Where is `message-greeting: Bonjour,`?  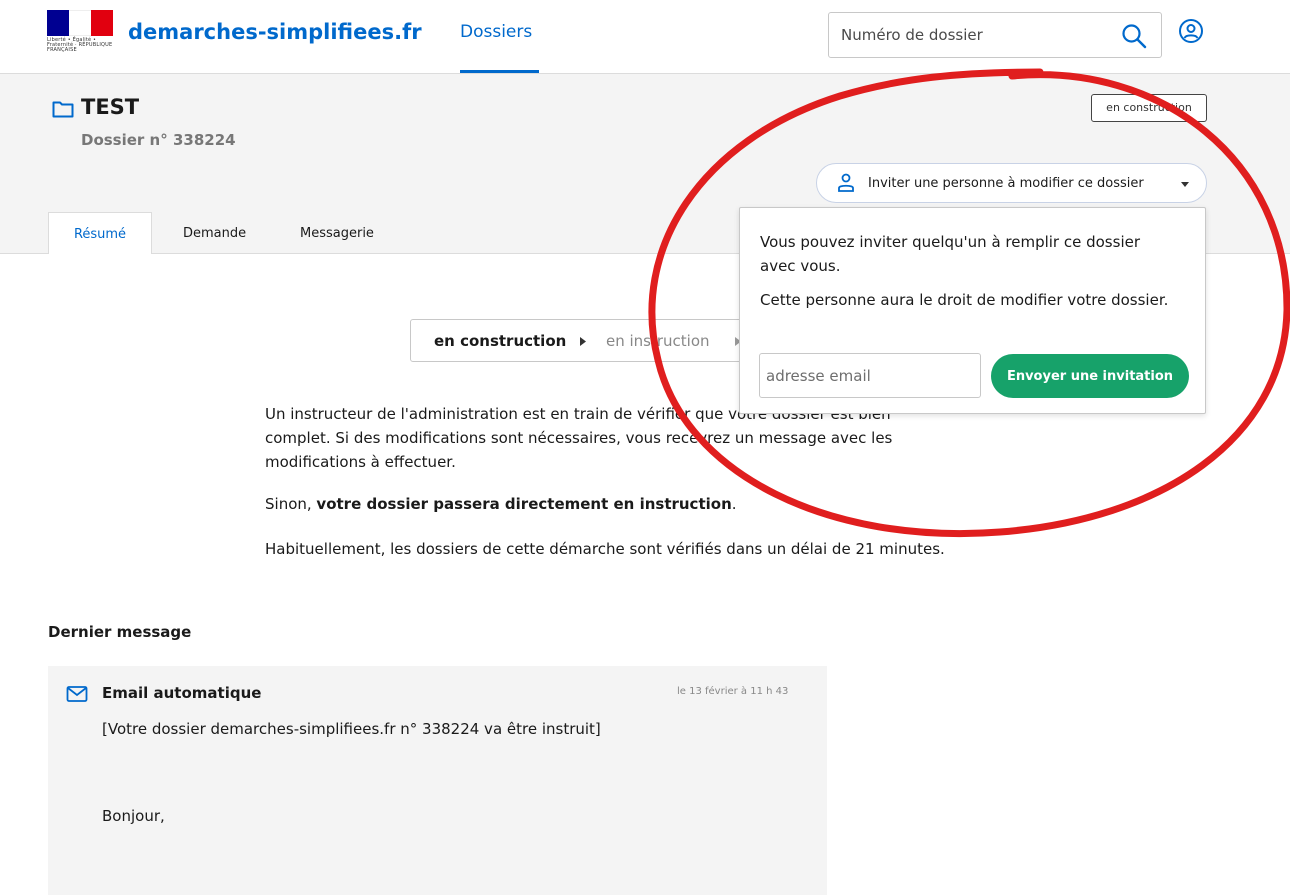 message-greeting: Bonjour, is located at coordinates (133, 816).